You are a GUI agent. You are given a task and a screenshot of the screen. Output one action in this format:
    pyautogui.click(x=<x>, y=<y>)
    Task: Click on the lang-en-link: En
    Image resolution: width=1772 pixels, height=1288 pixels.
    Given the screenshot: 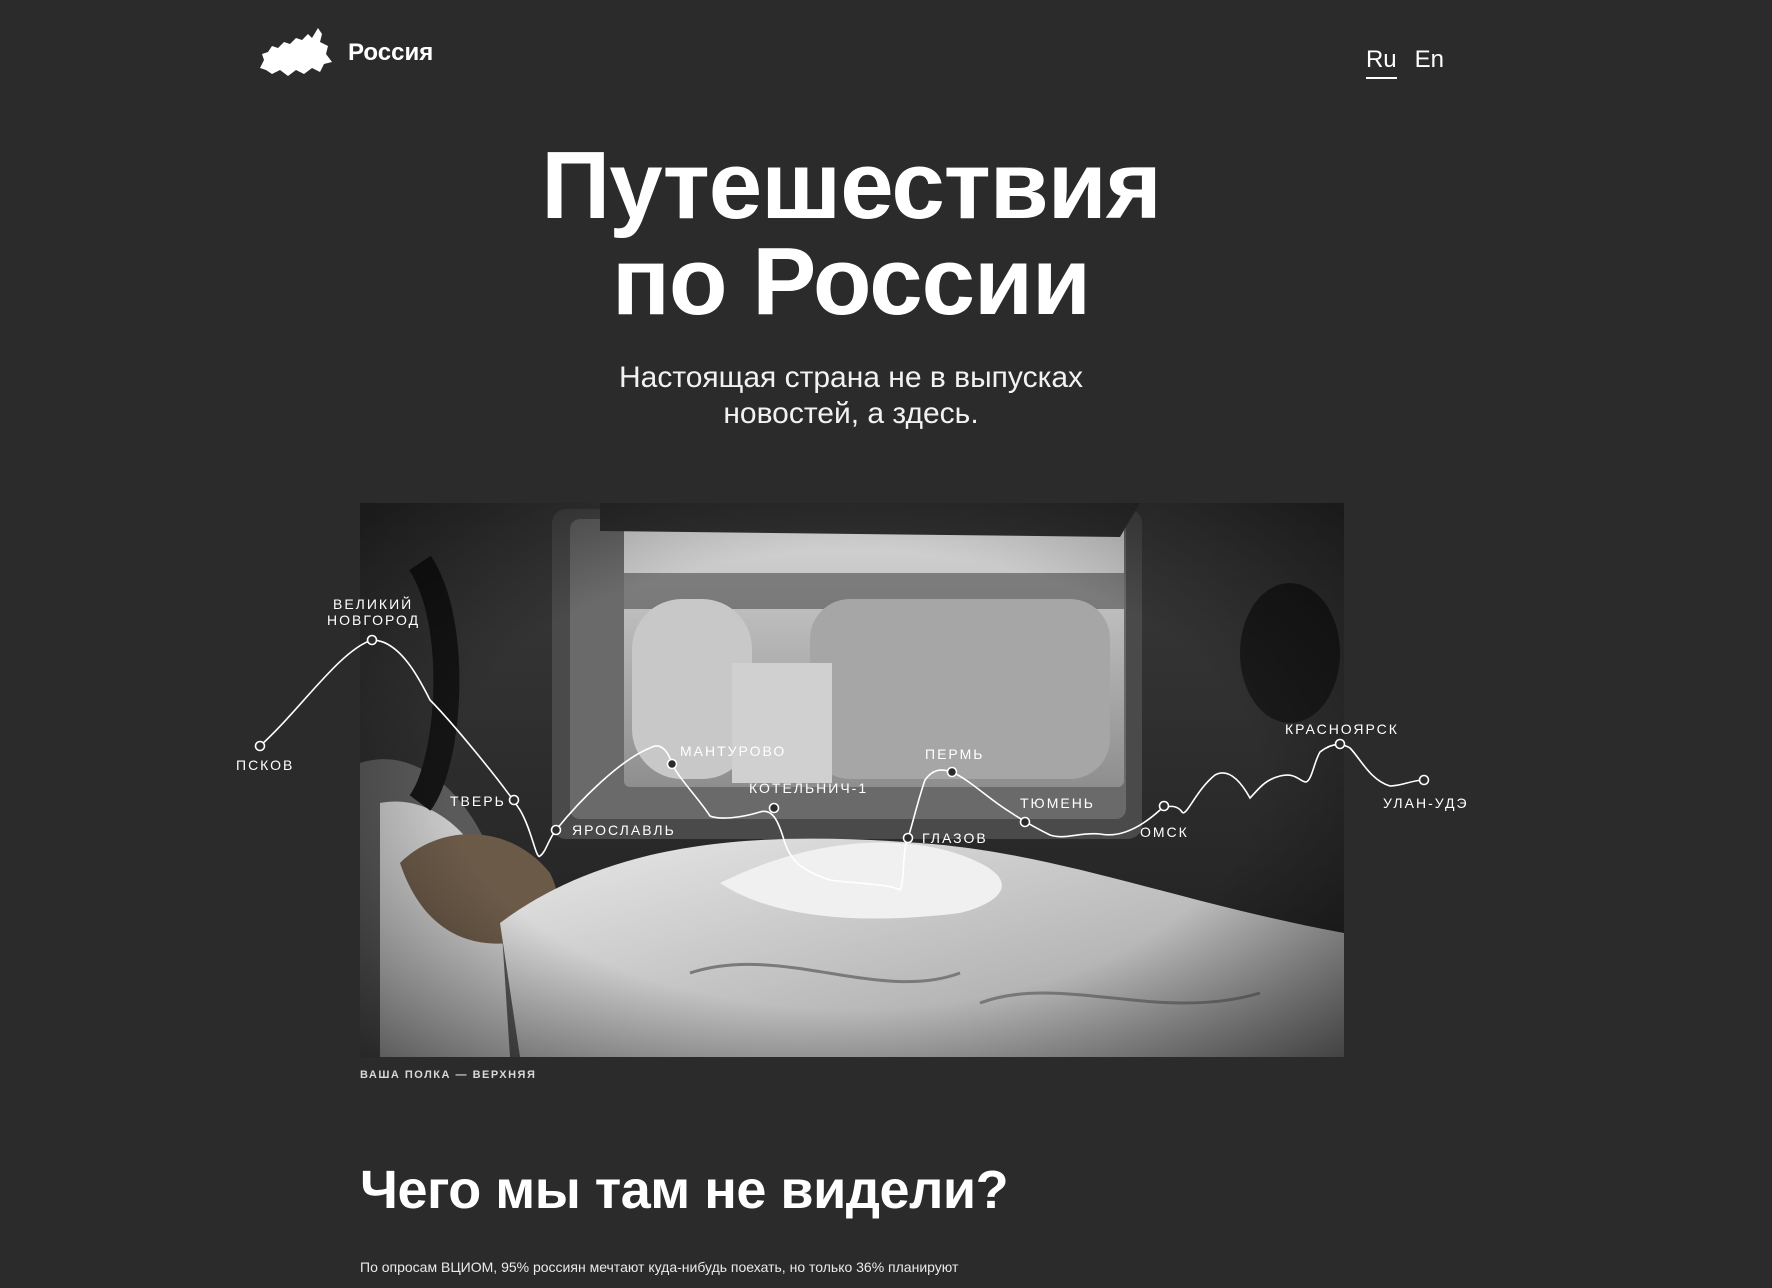 What is the action you would take?
    pyautogui.click(x=1429, y=62)
    